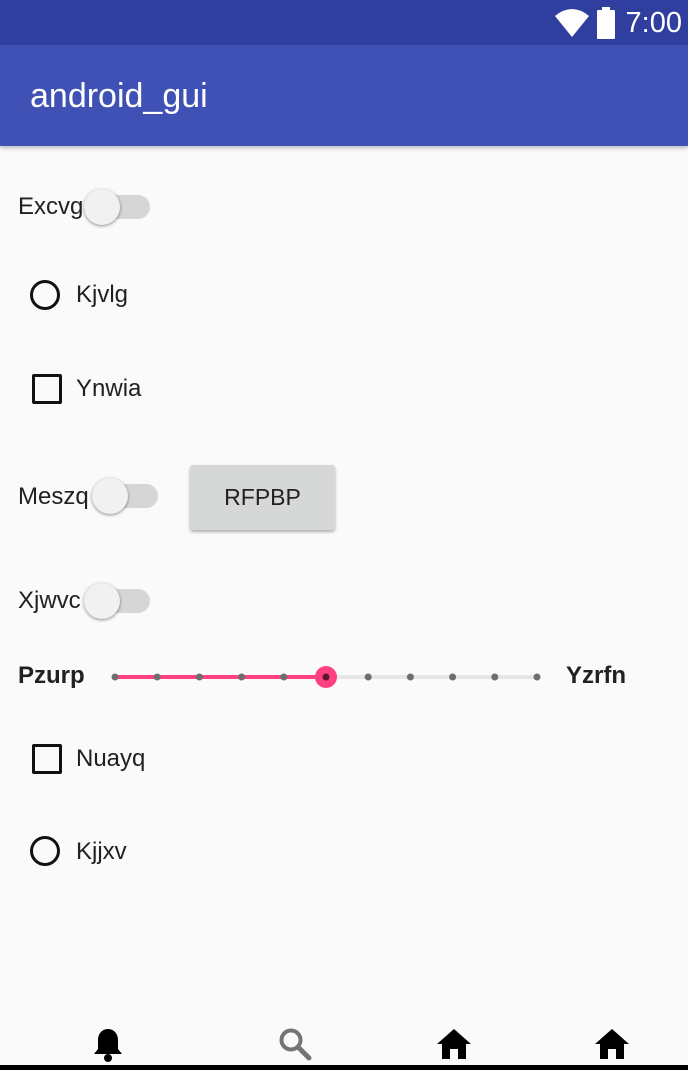  I want to click on rfpbp-button: RFPBP, so click(262, 497).